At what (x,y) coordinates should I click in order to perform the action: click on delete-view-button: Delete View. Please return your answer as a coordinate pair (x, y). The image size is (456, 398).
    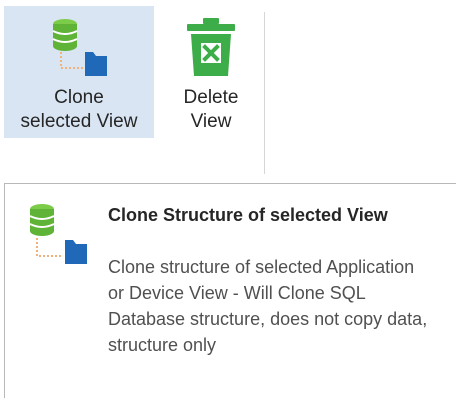
    Looking at the image, I should click on (211, 72).